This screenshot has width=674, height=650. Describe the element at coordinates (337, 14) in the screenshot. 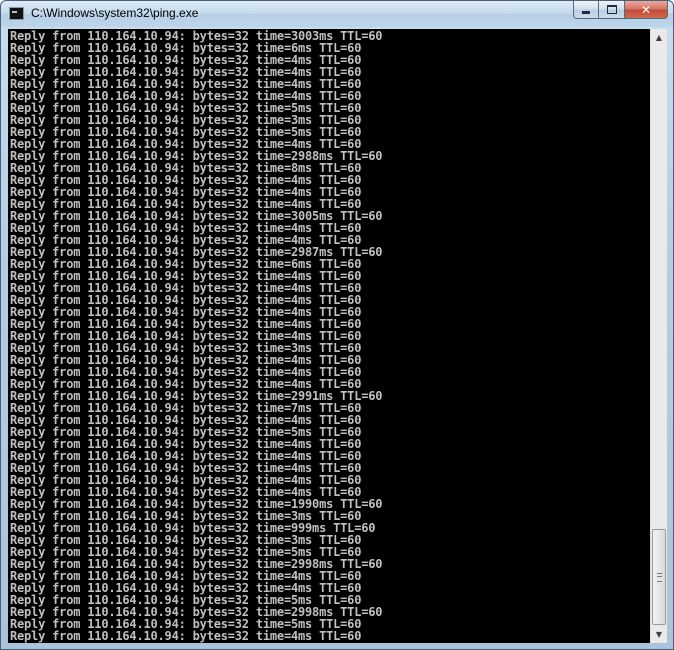

I see `title-bar: C:\Windows\system32\ping.exe ✕` at that location.